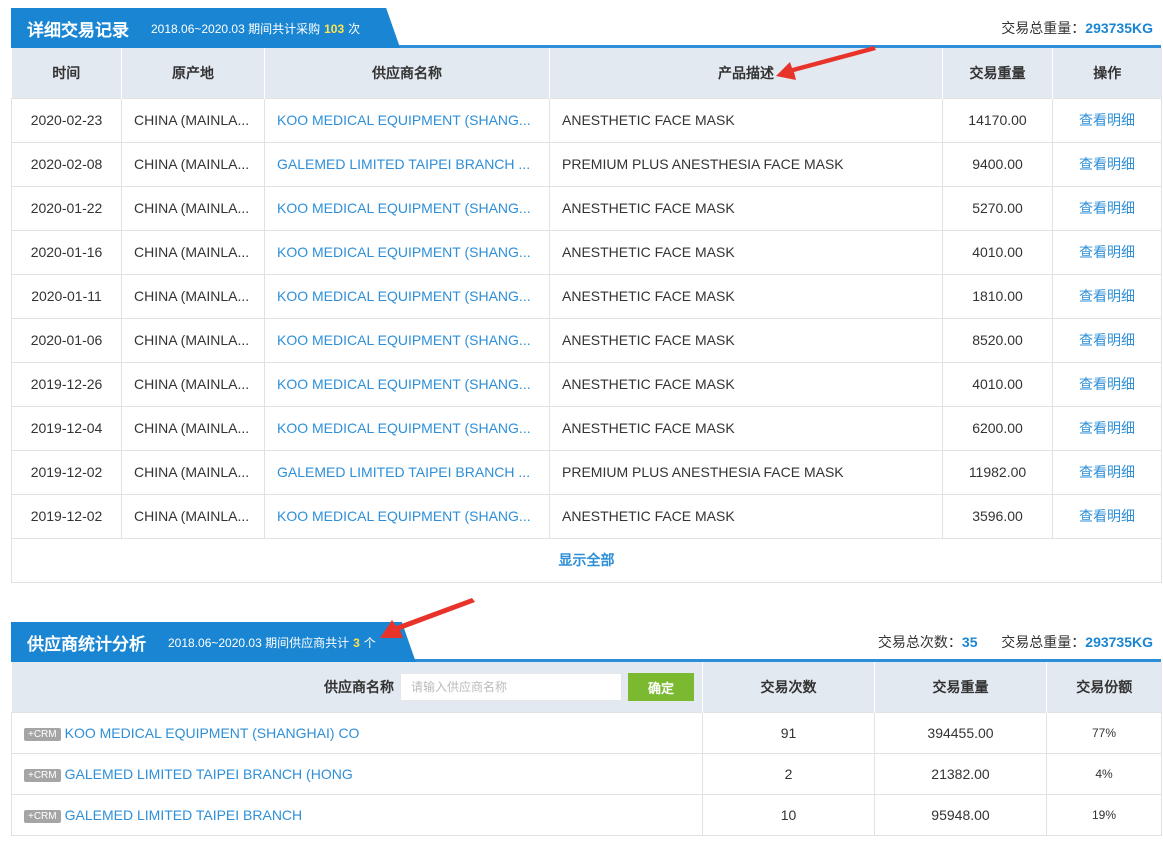  I want to click on col-action: 操作, so click(1107, 73).